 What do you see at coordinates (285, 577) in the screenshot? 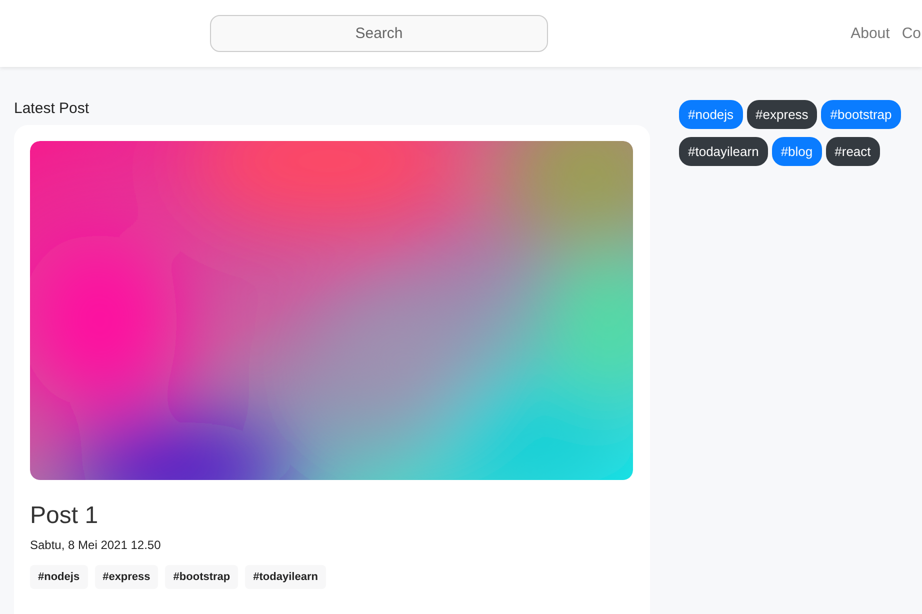
I see `post-tag: #todayilearn` at bounding box center [285, 577].